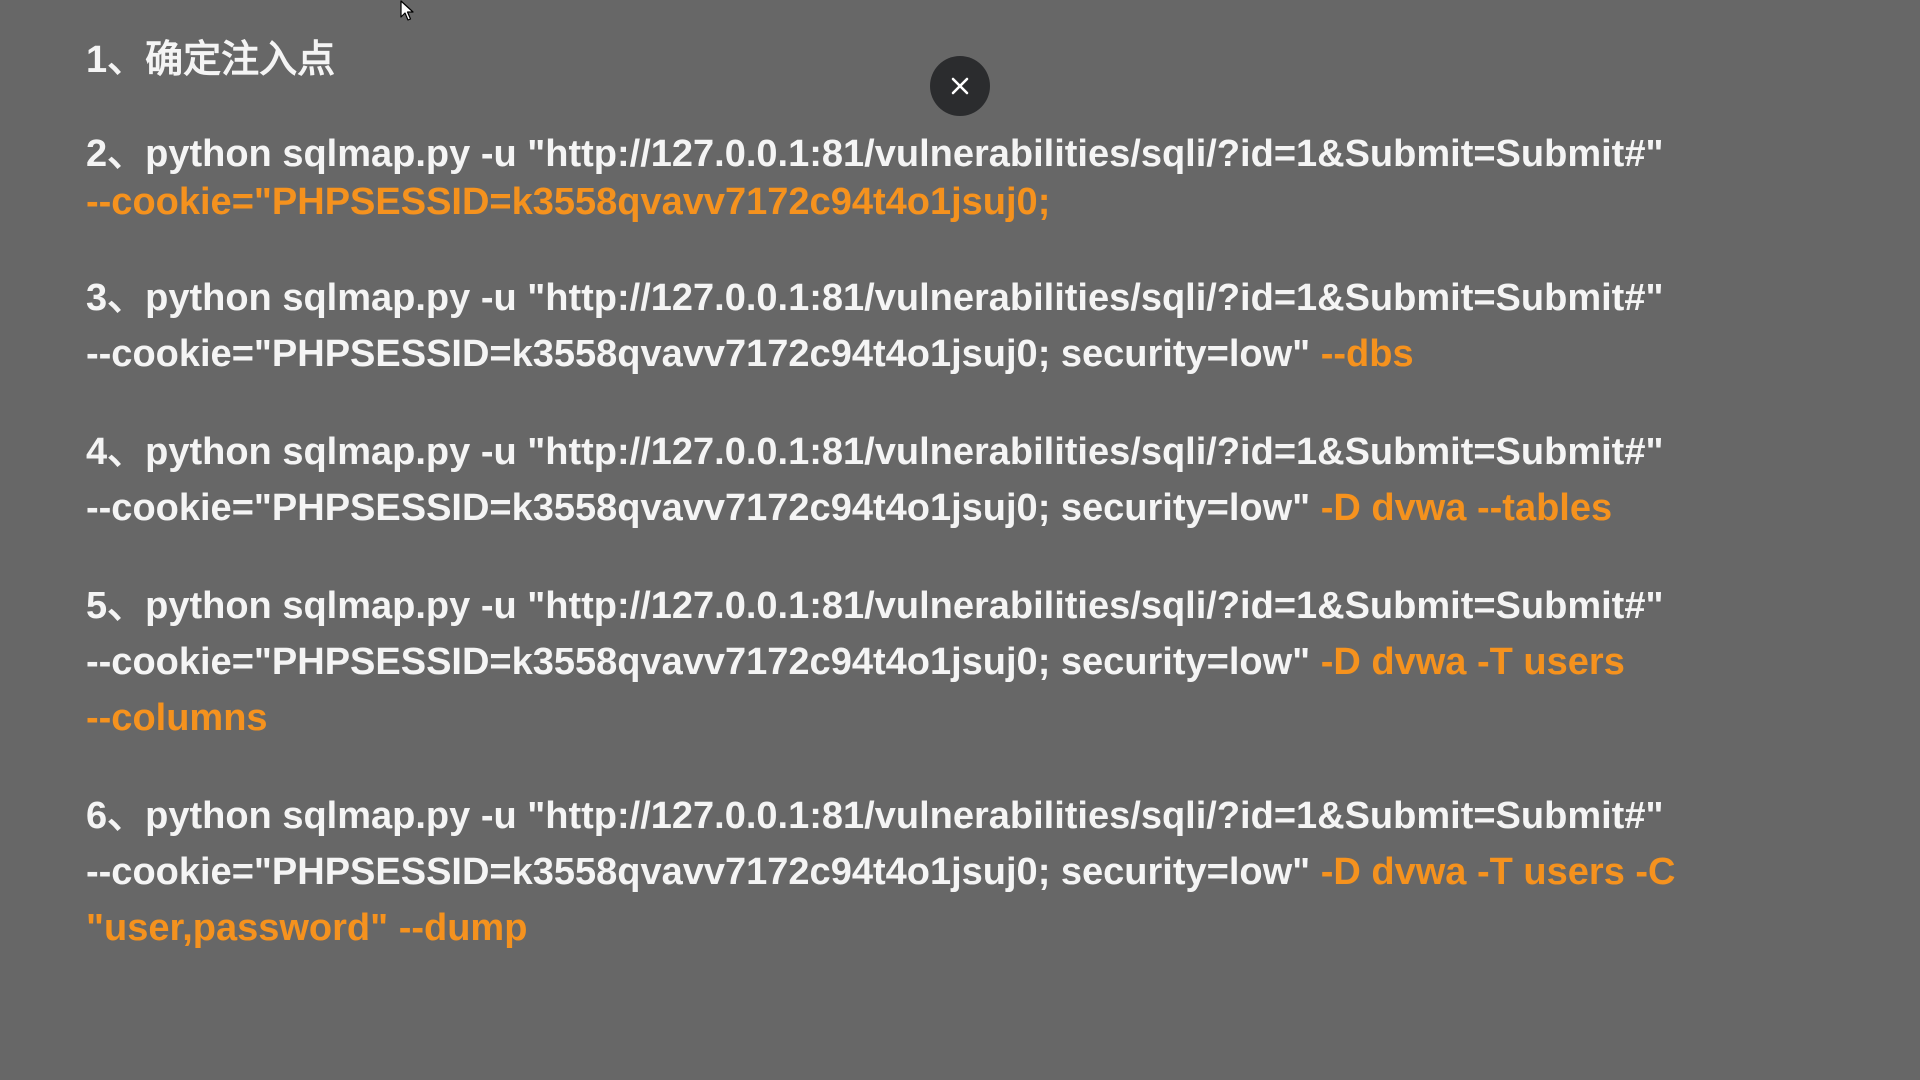 The image size is (1920, 1080). I want to click on step-1-text: 1、确定注入点, so click(211, 60).